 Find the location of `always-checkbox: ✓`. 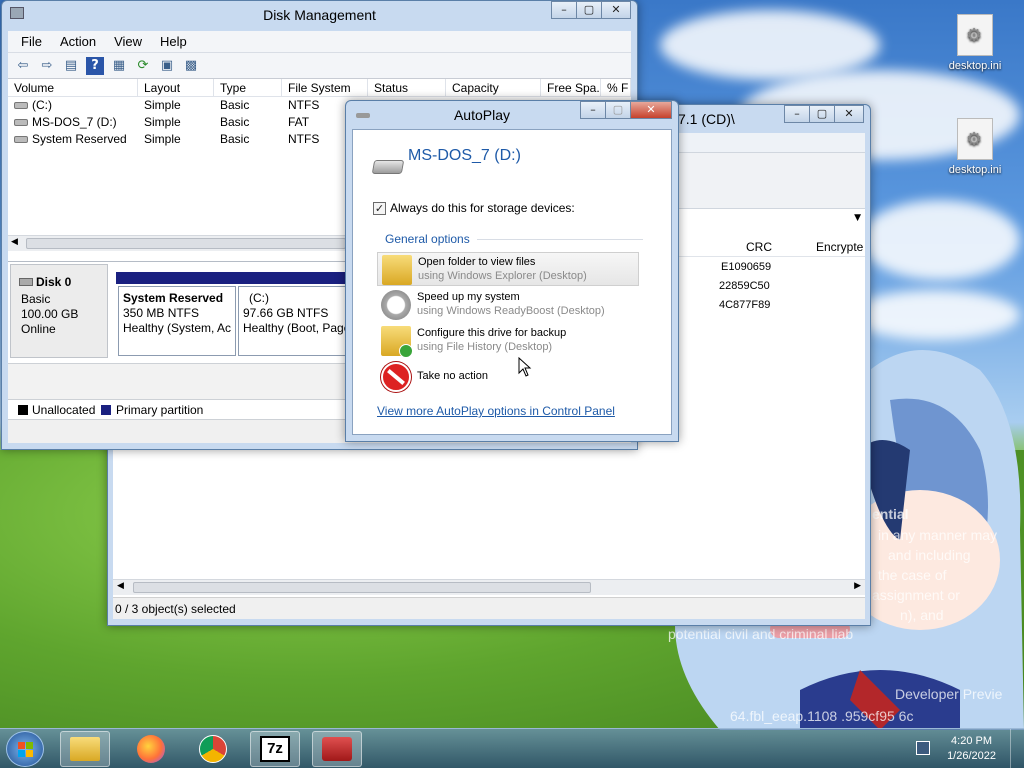

always-checkbox: ✓ is located at coordinates (379, 208).